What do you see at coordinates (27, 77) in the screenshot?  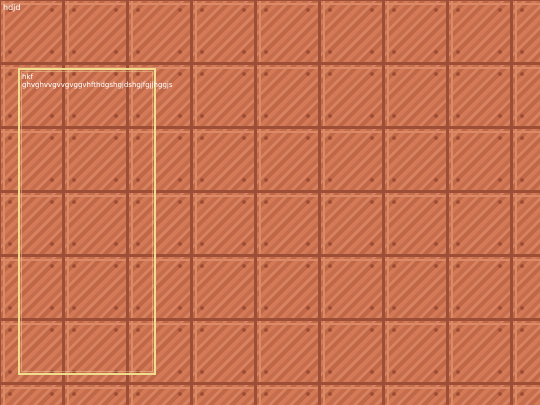 I see `dialog-title: hkf` at bounding box center [27, 77].